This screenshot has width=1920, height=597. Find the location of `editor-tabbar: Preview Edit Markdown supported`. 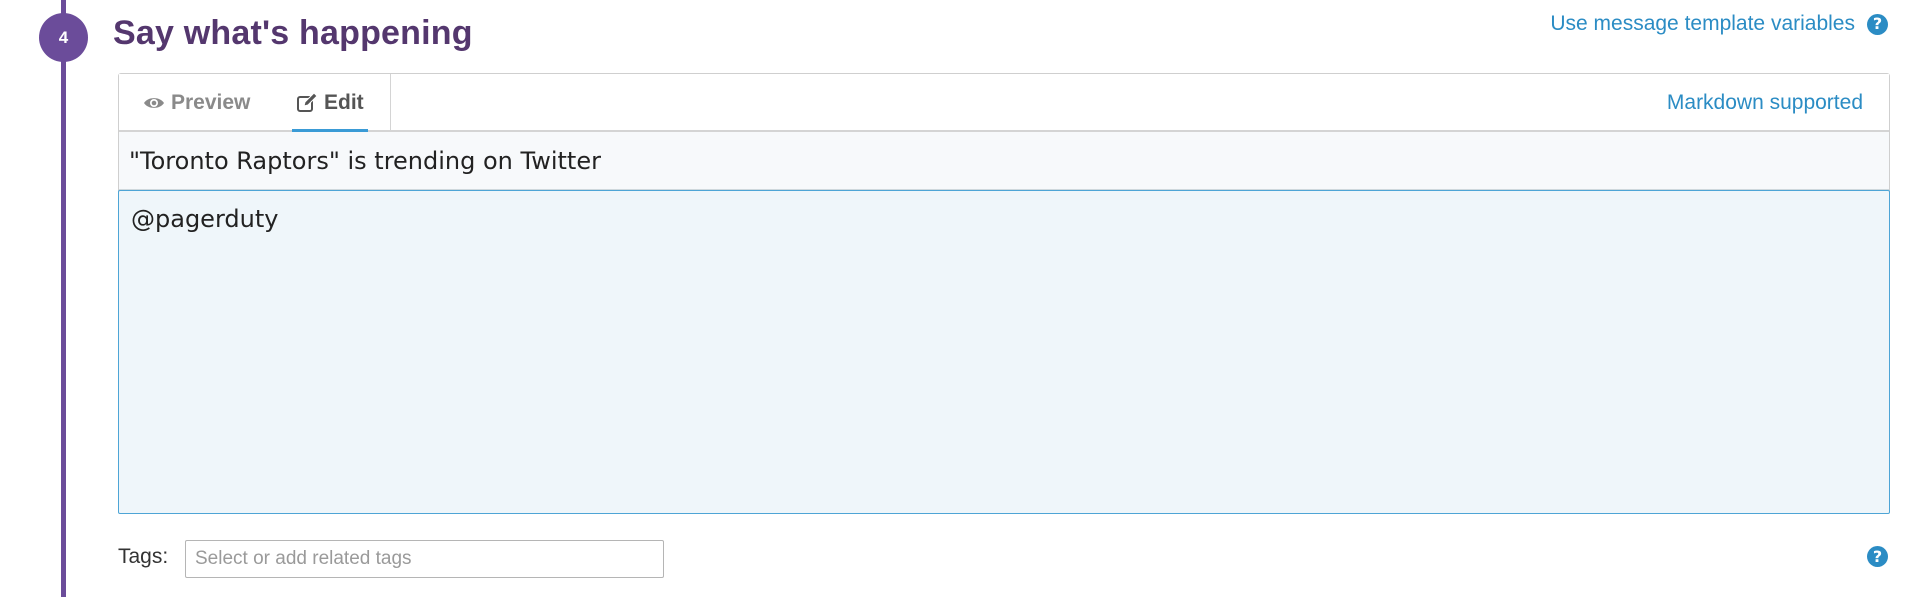

editor-tabbar: Preview Edit Markdown supported is located at coordinates (1004, 104).